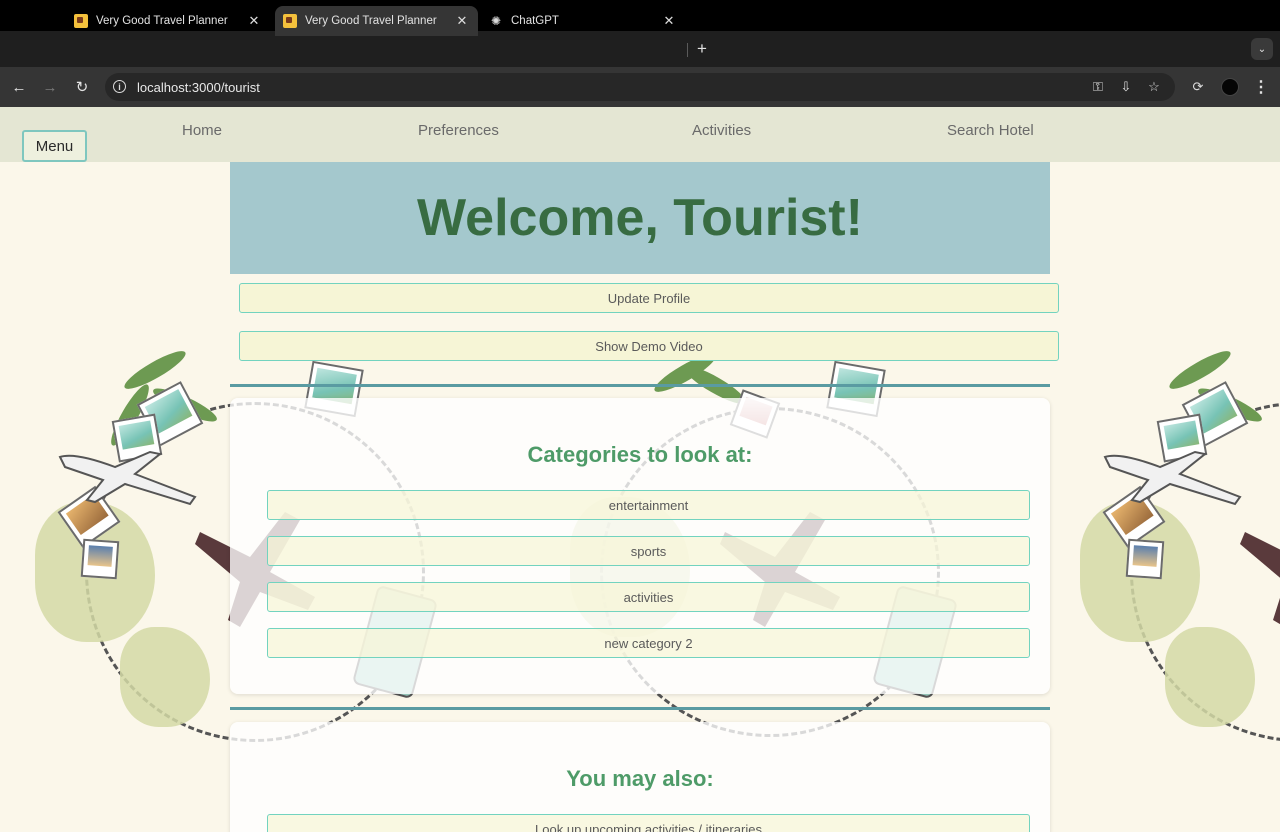 The image size is (1280, 832). Describe the element at coordinates (648, 551) in the screenshot. I see `category-button-sports: sports` at that location.